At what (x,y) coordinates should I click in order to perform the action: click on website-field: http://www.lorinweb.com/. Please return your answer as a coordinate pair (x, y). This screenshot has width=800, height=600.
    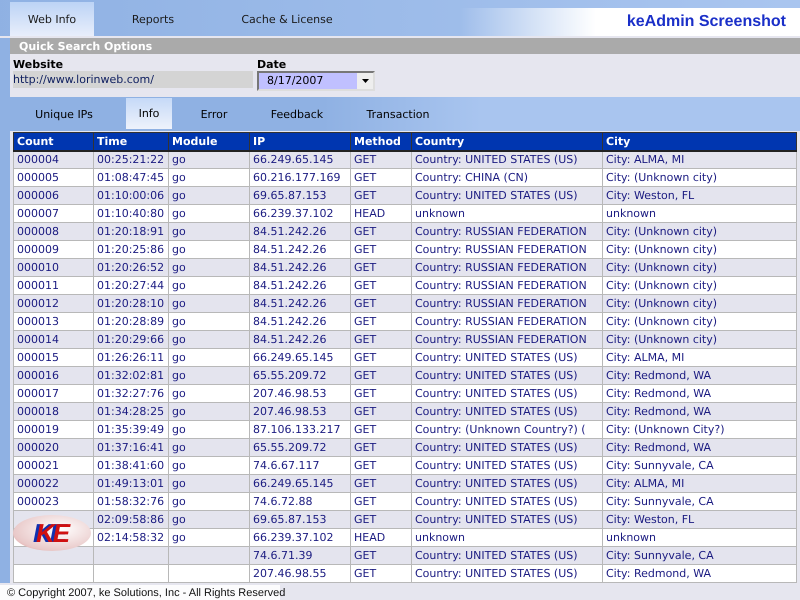
    Looking at the image, I should click on (133, 79).